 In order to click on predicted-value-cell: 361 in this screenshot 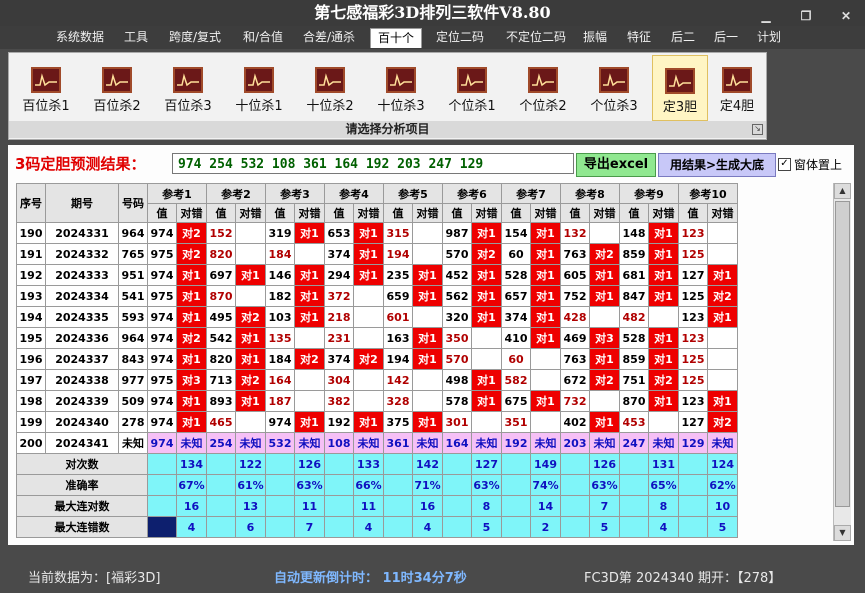, I will do `click(398, 443)`.